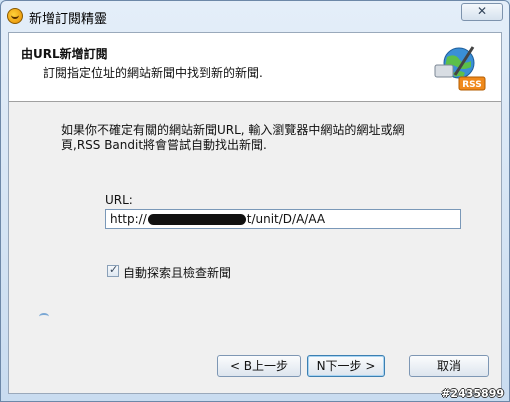 The height and width of the screenshot is (402, 510). Describe the element at coordinates (15, 16) in the screenshot. I see `app-smiley-icon` at that location.